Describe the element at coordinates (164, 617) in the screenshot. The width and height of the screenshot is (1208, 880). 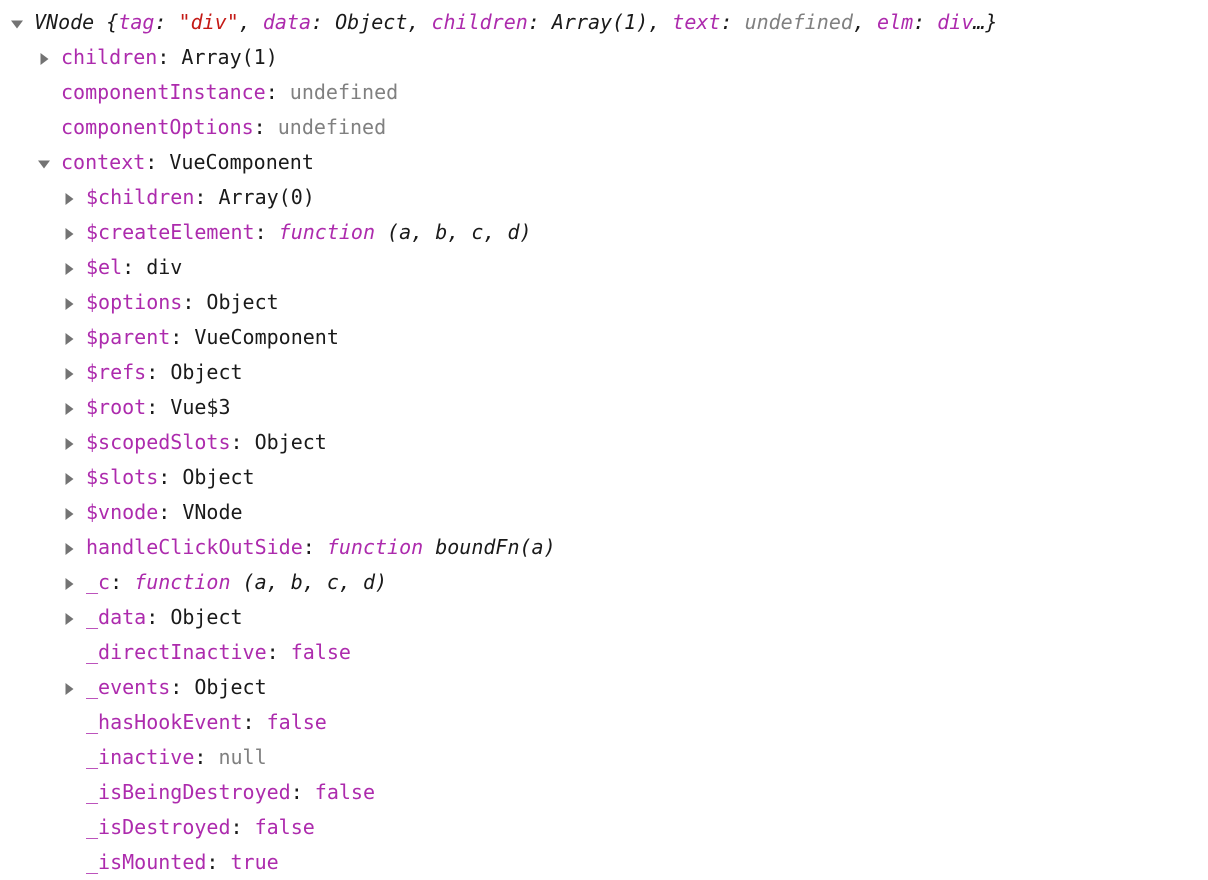
I see `property-content: _data: Object` at that location.